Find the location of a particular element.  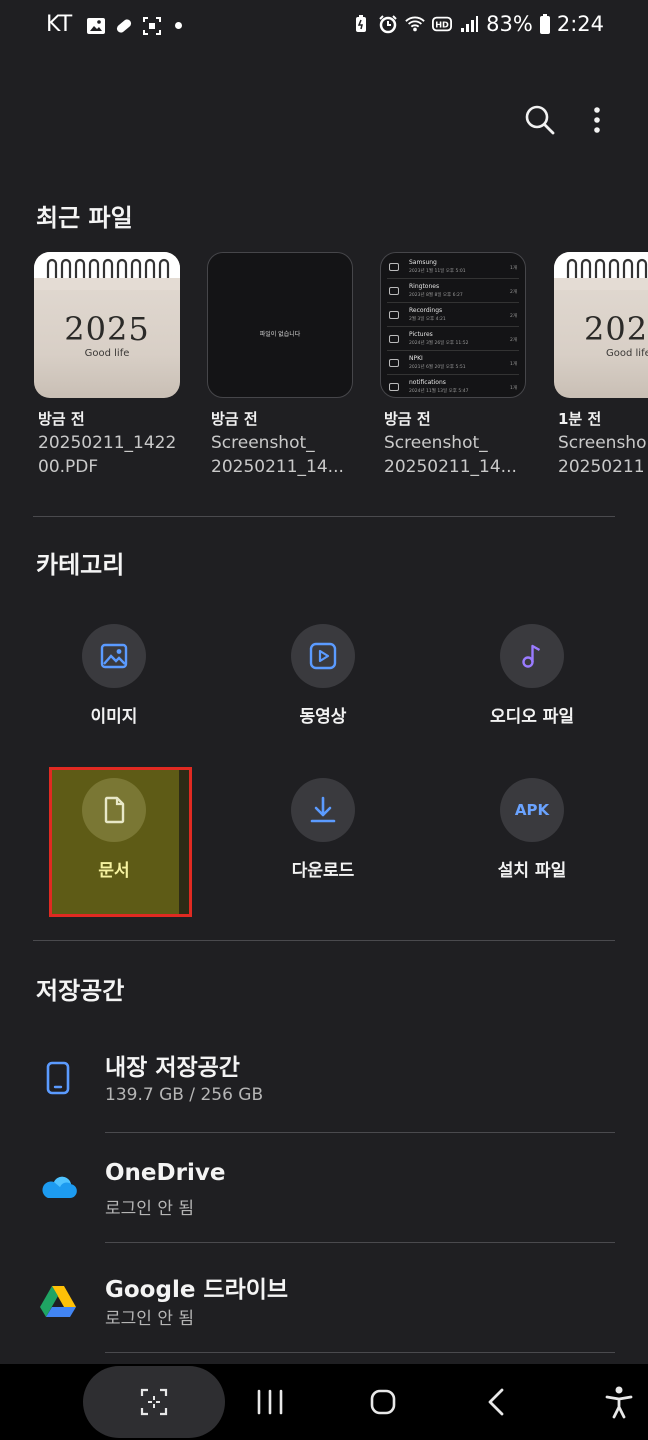

category-label: 동영상 is located at coordinates (323, 717).